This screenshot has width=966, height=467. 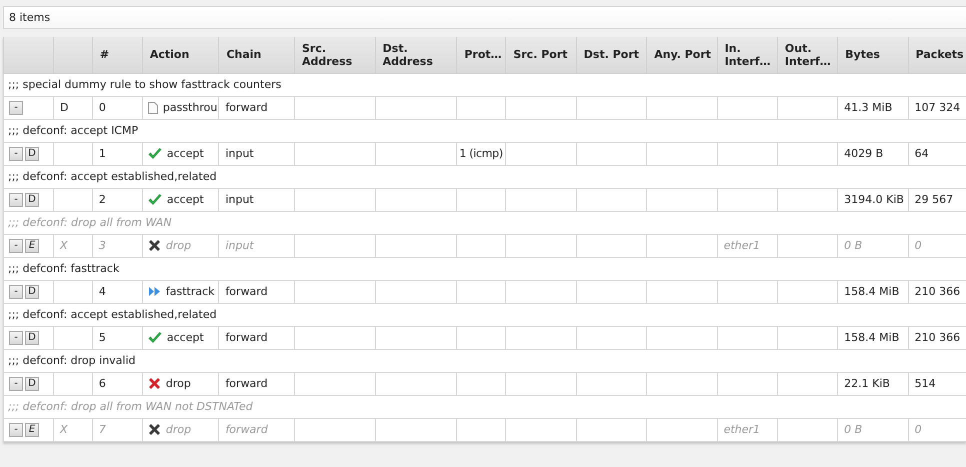 What do you see at coordinates (102, 337) in the screenshot?
I see `rule-number: 5` at bounding box center [102, 337].